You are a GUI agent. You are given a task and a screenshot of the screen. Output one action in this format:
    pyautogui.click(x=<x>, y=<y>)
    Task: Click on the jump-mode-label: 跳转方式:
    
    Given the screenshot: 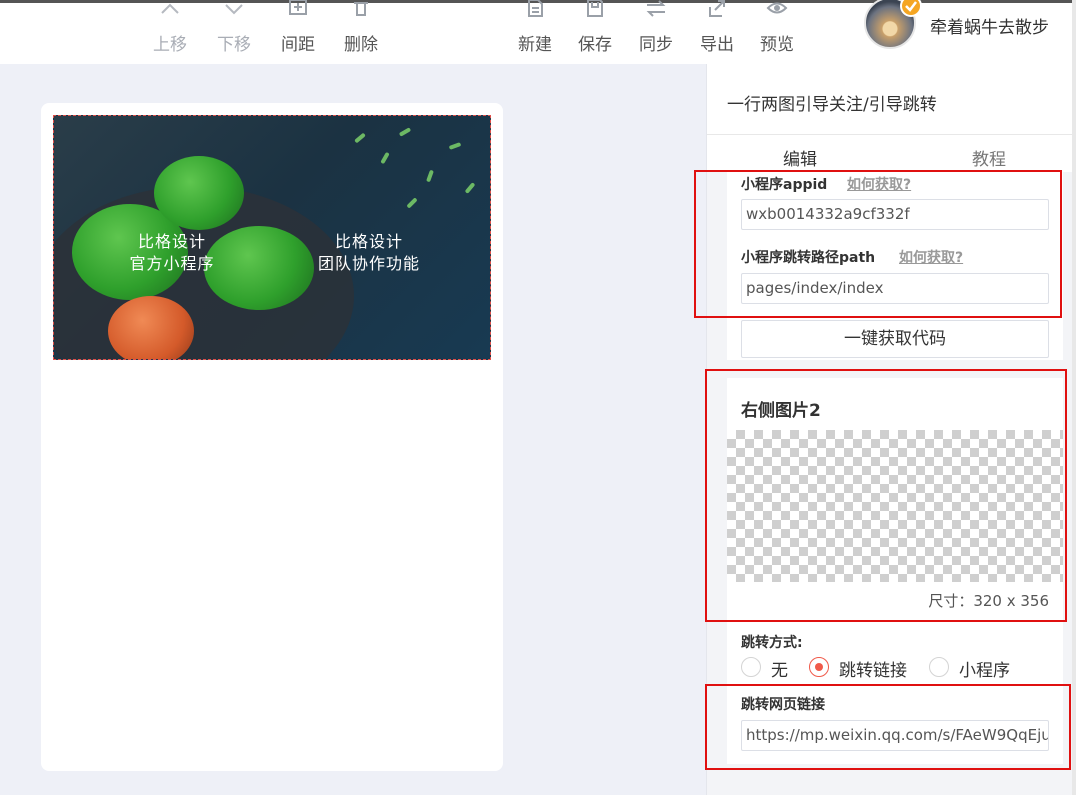 What is the action you would take?
    pyautogui.click(x=772, y=643)
    